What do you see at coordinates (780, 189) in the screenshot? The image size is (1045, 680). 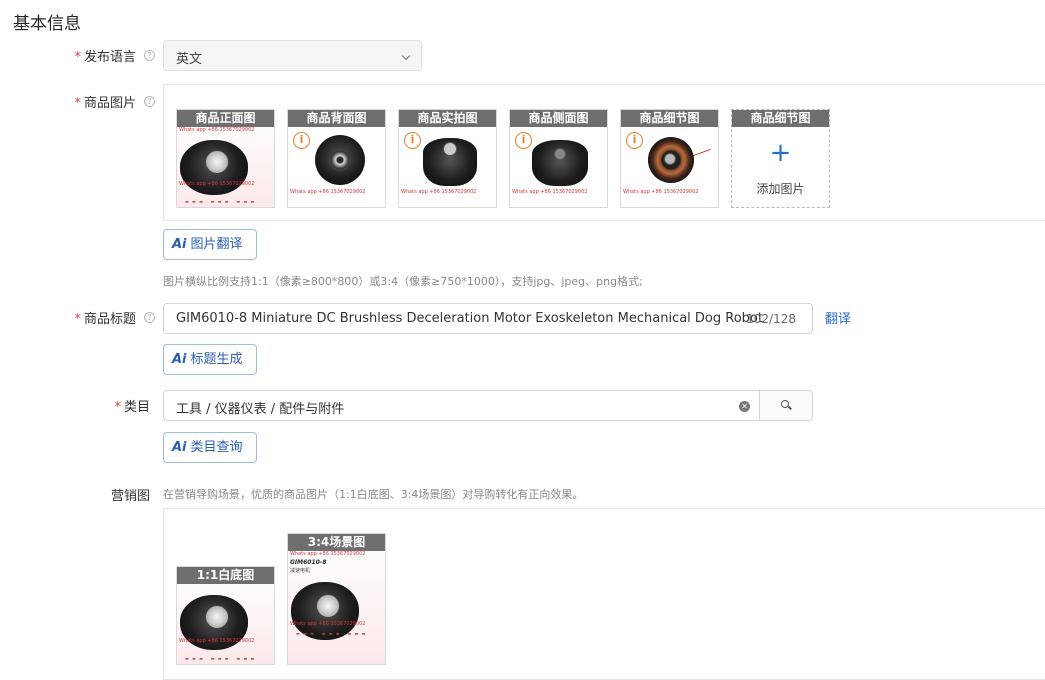 I see `add-image-label: 添加图片` at bounding box center [780, 189].